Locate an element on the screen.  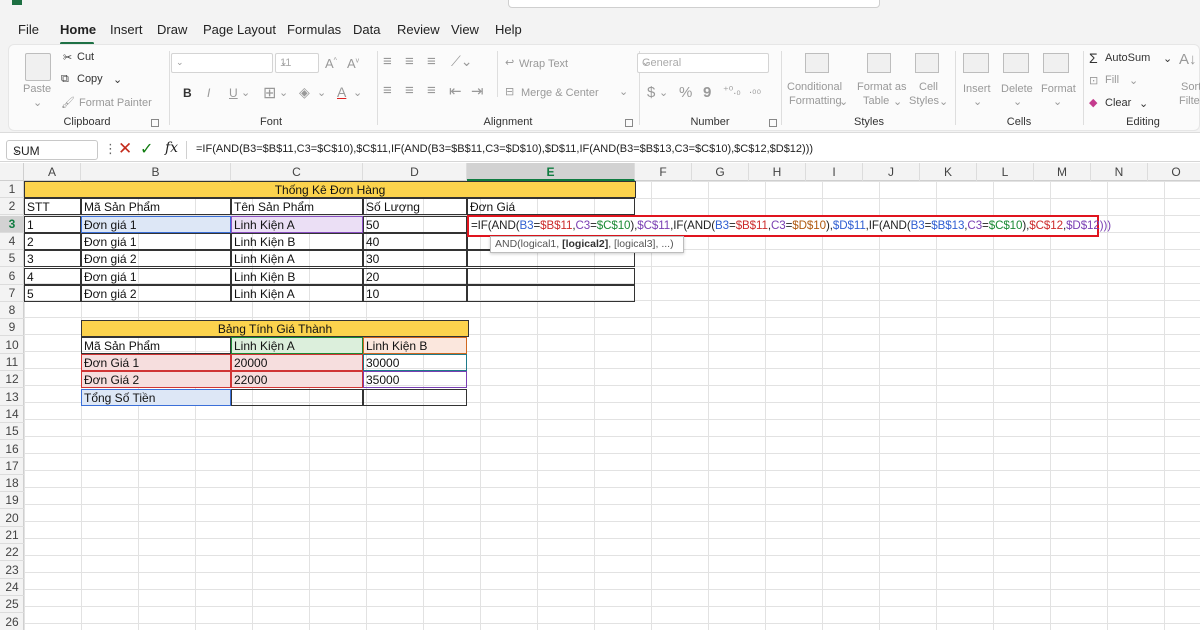
table2-header: Linh Kiện B is located at coordinates (415, 345).